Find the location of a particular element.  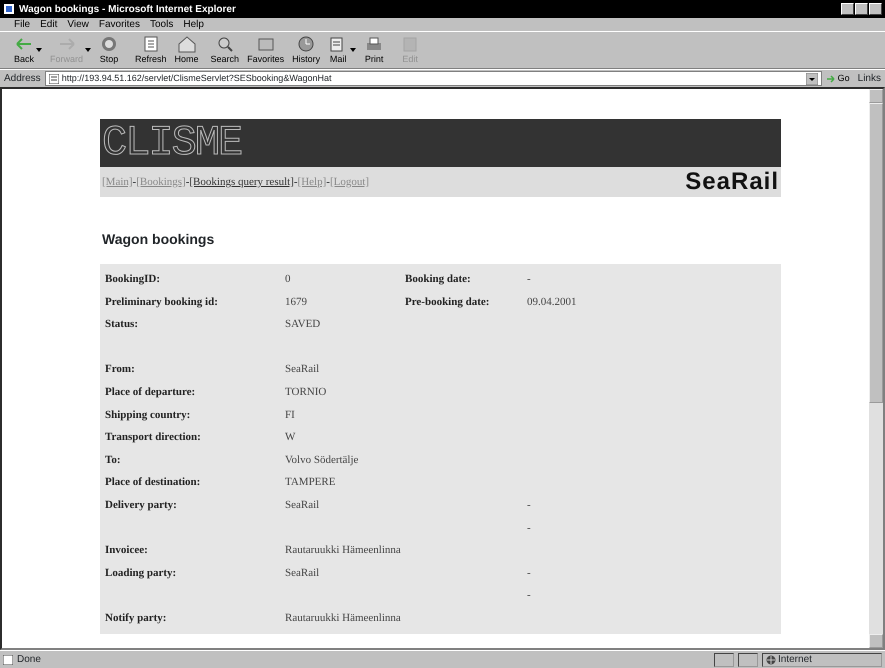

toolbar-button: Refresh is located at coordinates (151, 50).